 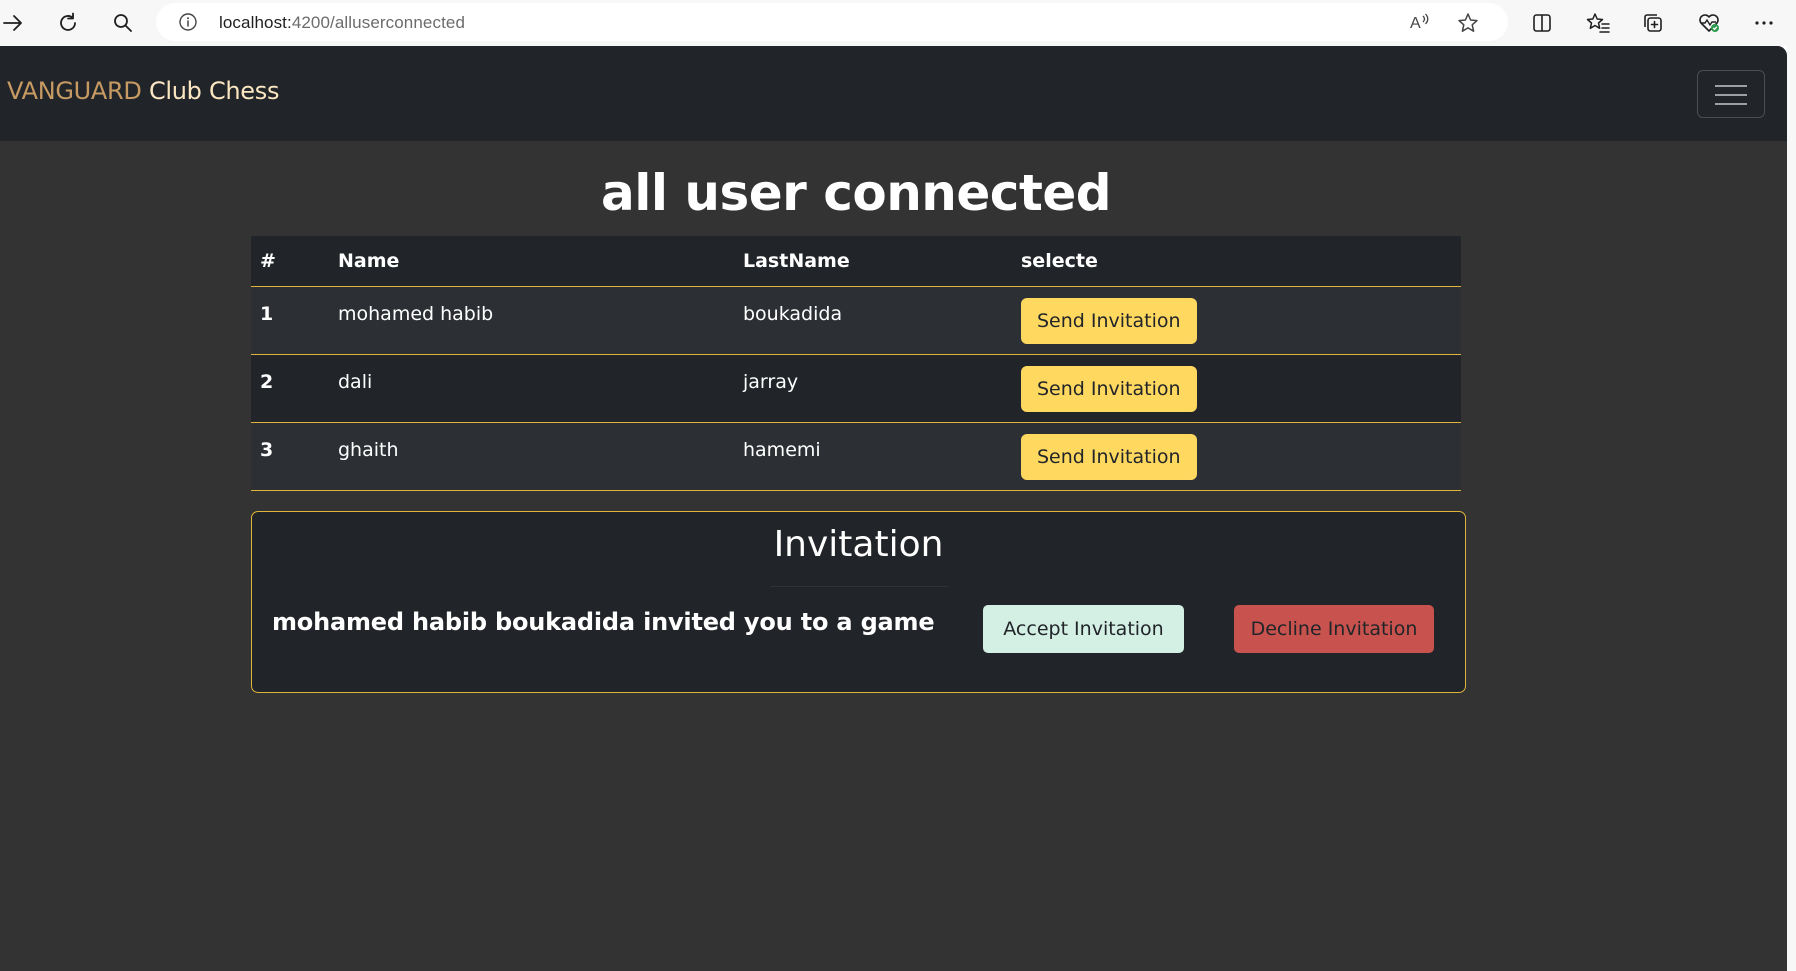 I want to click on info-icon, so click(x=188, y=24).